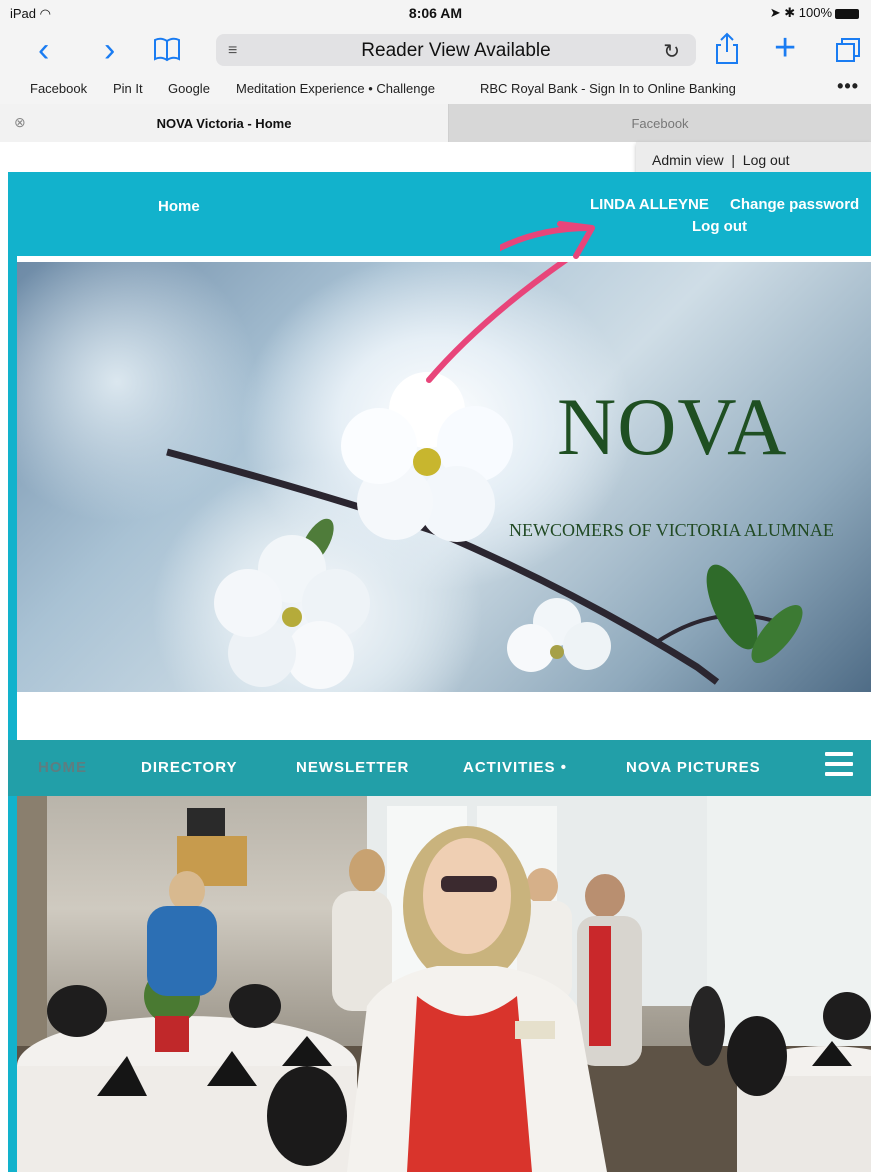 The width and height of the screenshot is (871, 1172). Describe the element at coordinates (785, 48) in the screenshot. I see `new-tab-icon: +` at that location.